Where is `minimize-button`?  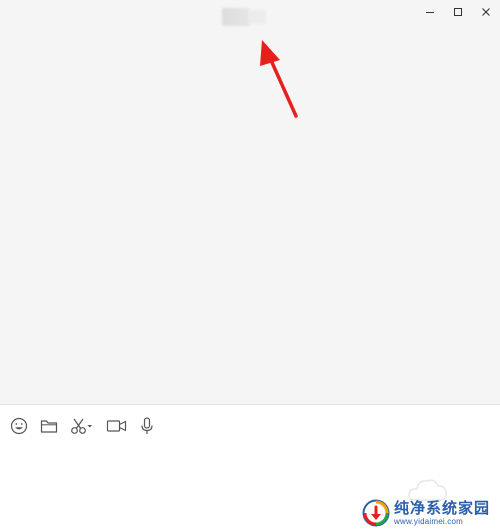
minimize-button is located at coordinates (430, 12).